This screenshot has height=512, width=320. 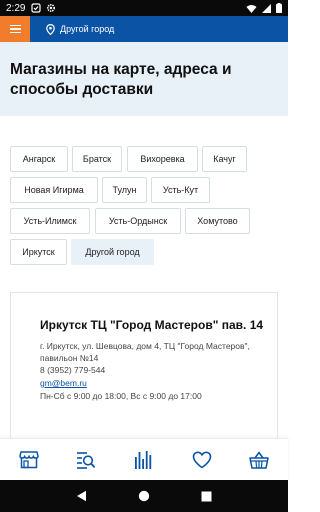 I want to click on settings-icon, so click(x=51, y=8).